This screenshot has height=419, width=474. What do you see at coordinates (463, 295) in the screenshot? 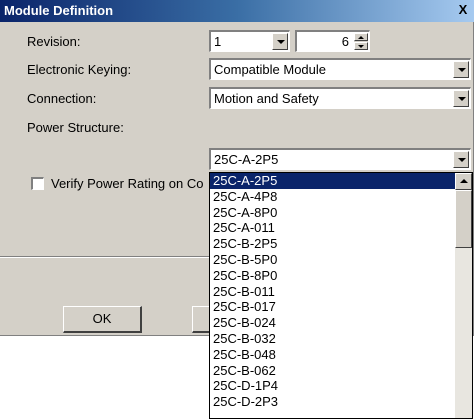
I see `dropdown-scrollbar` at bounding box center [463, 295].